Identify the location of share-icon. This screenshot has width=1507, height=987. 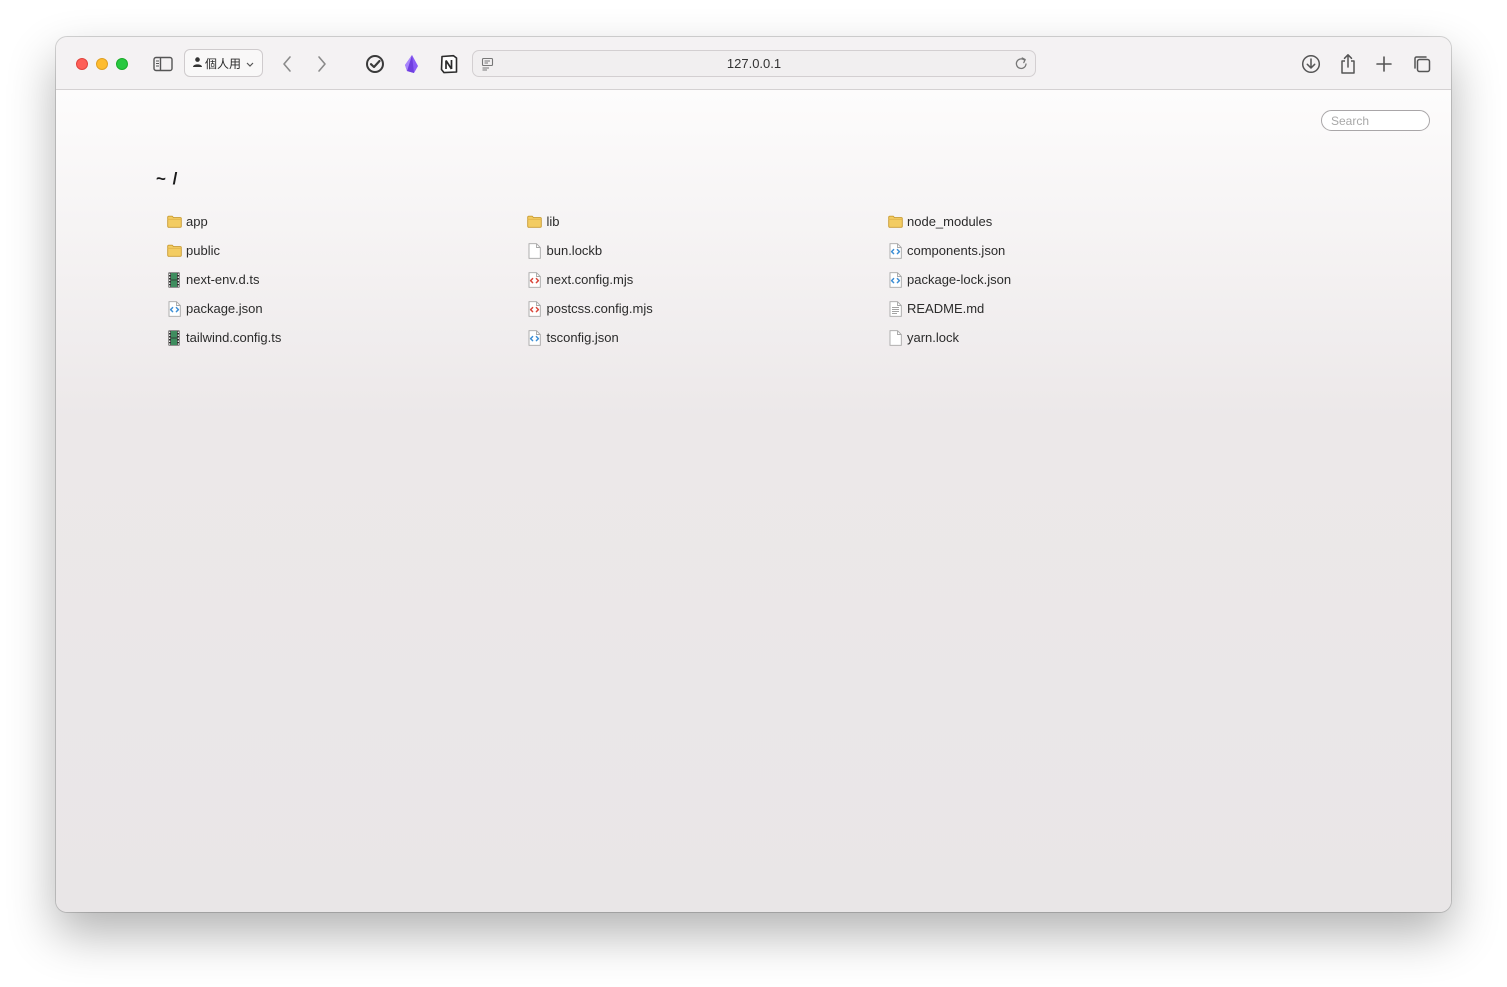
(1348, 64).